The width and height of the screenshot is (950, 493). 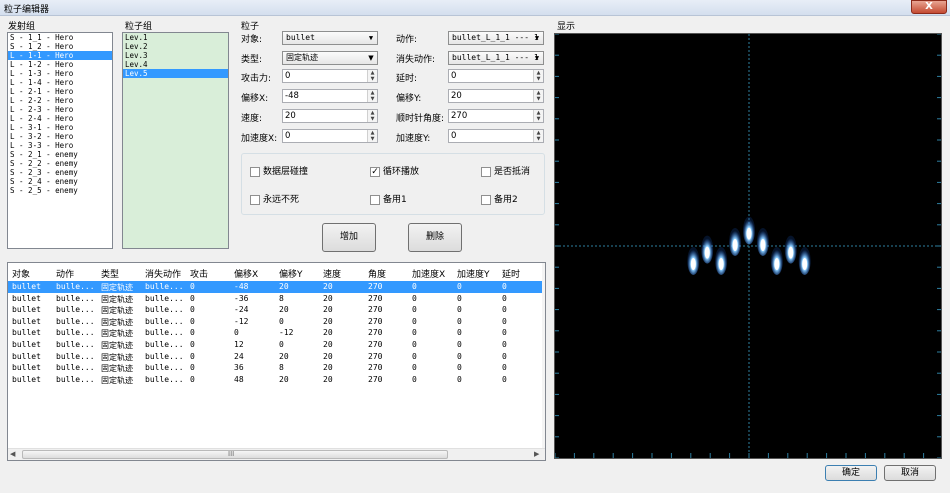 What do you see at coordinates (12, 454) in the screenshot?
I see `scroll-left-icon: ◀` at bounding box center [12, 454].